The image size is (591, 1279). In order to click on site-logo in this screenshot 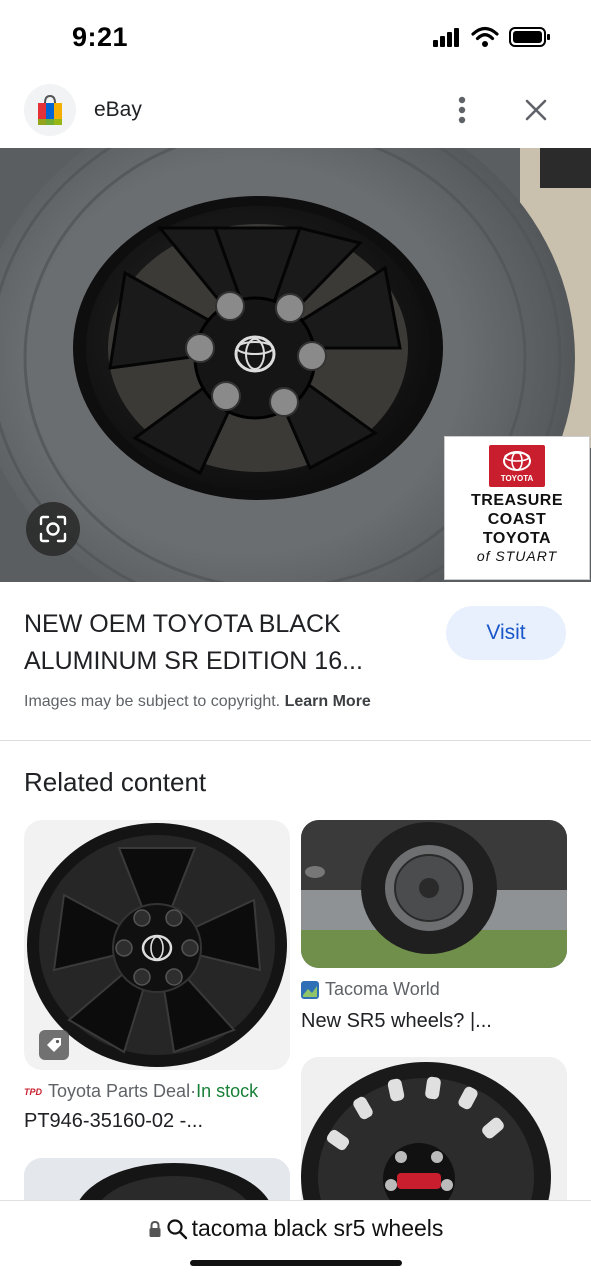, I will do `click(50, 110)`.